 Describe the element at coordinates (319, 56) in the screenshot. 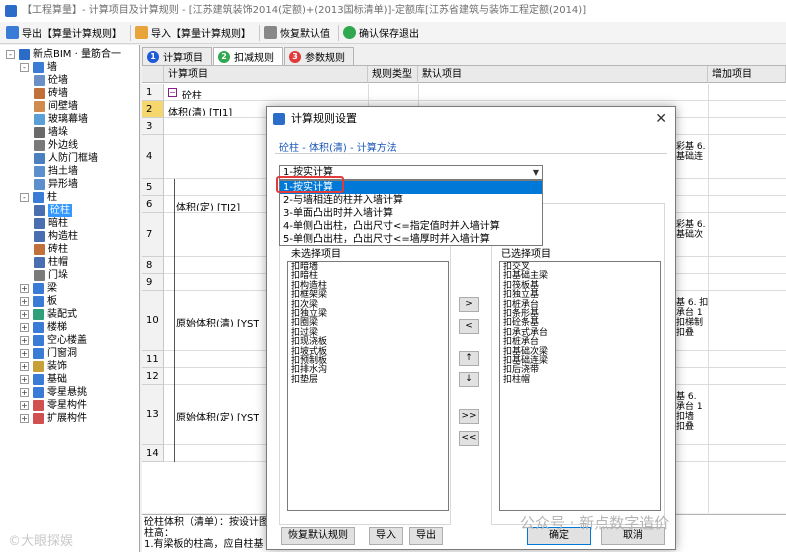

I see `tab-parameter-rules: 3 参数规则` at that location.